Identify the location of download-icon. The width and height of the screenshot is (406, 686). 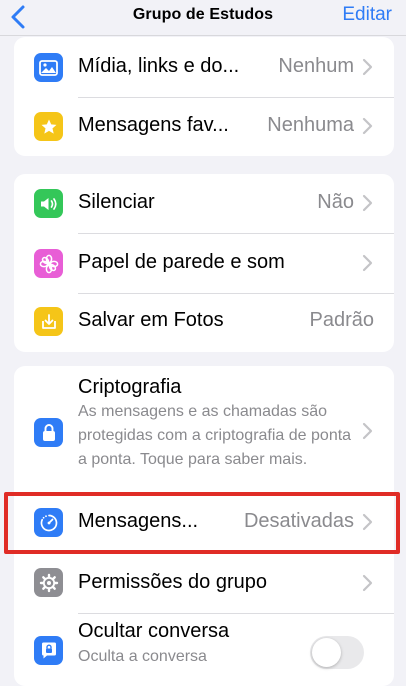
(48, 321).